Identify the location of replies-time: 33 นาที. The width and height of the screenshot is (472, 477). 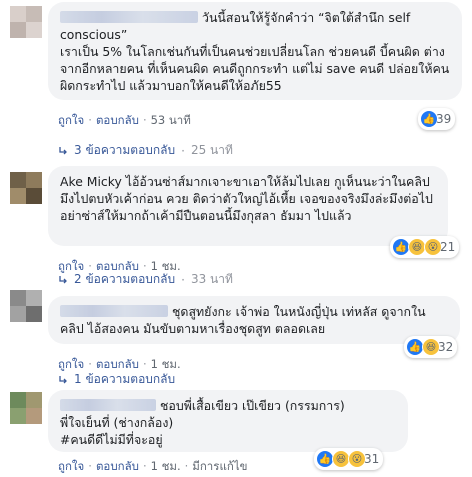
(211, 279).